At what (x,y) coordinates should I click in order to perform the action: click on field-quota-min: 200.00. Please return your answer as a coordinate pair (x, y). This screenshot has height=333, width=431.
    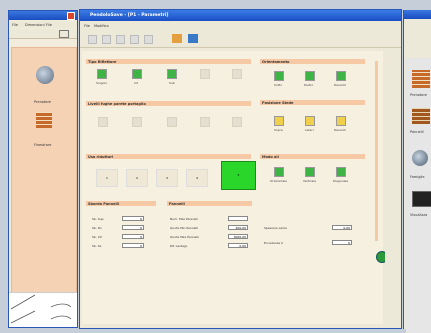
    Looking at the image, I should click on (238, 227).